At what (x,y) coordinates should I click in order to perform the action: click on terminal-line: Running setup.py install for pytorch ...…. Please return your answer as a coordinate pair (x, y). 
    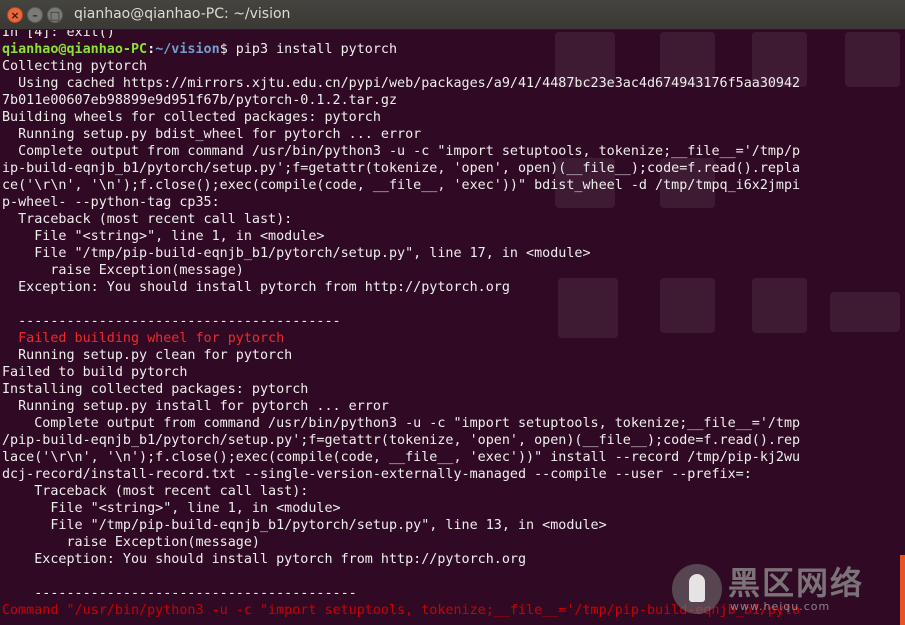
    Looking at the image, I should click on (195, 406).